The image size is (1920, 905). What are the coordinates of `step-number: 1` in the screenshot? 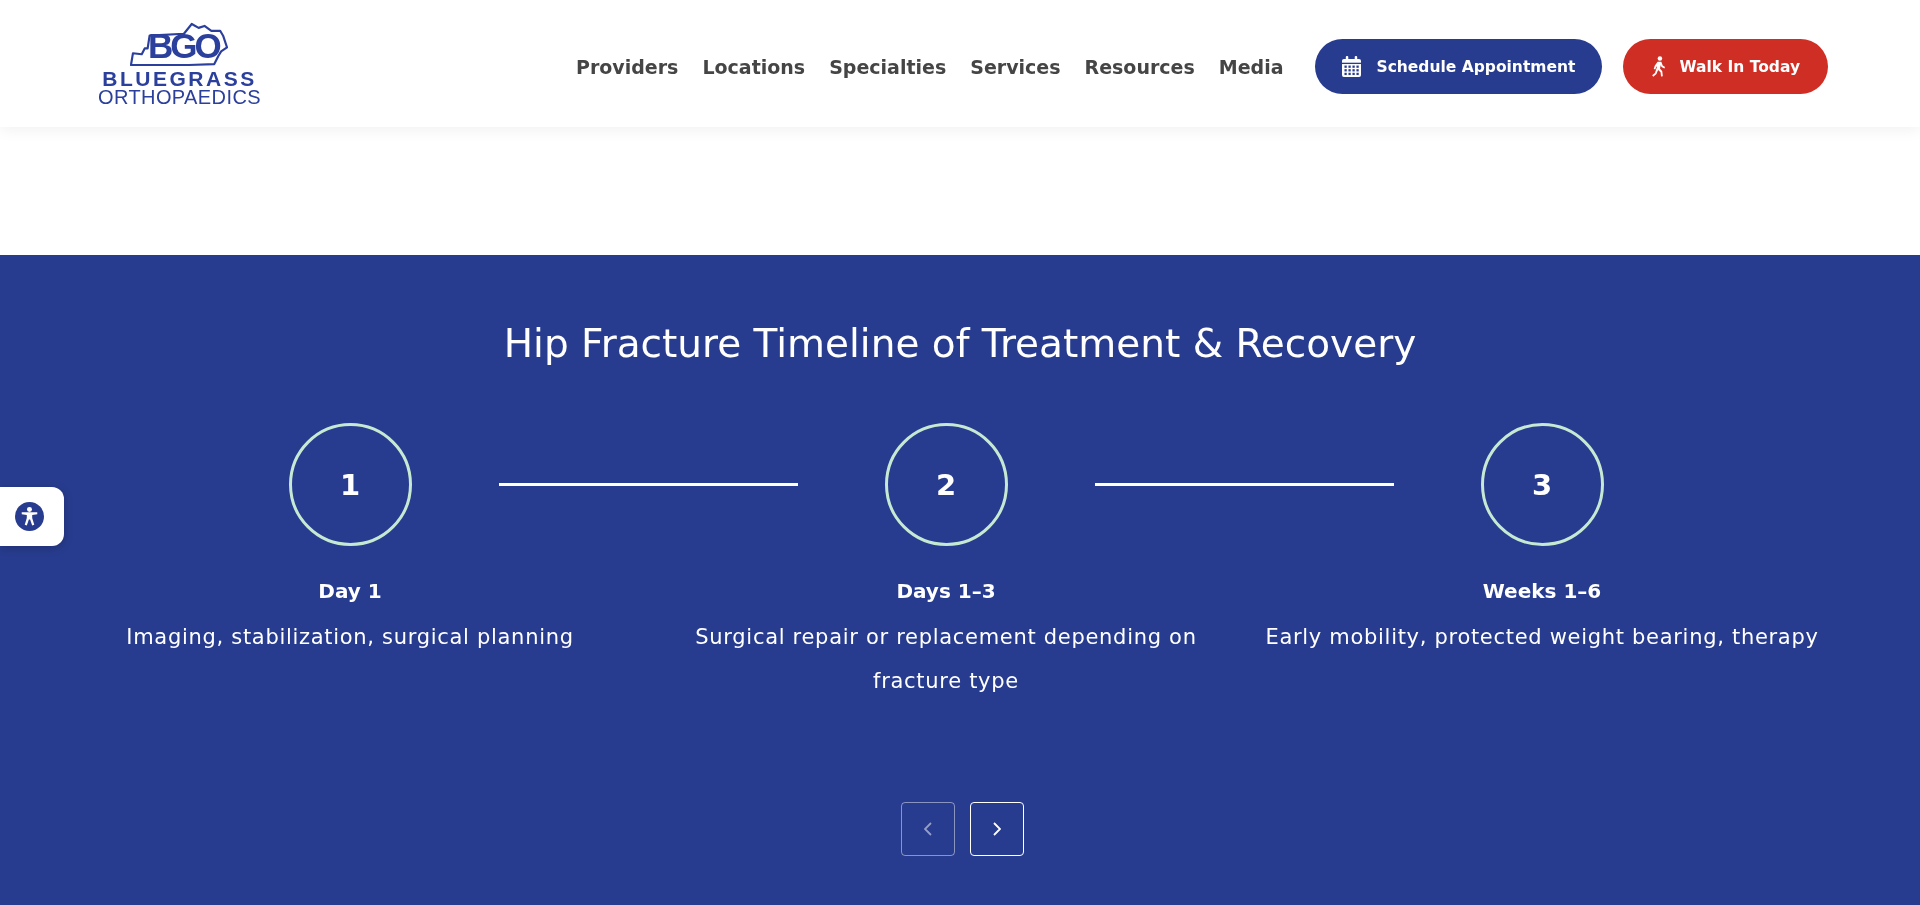 It's located at (350, 484).